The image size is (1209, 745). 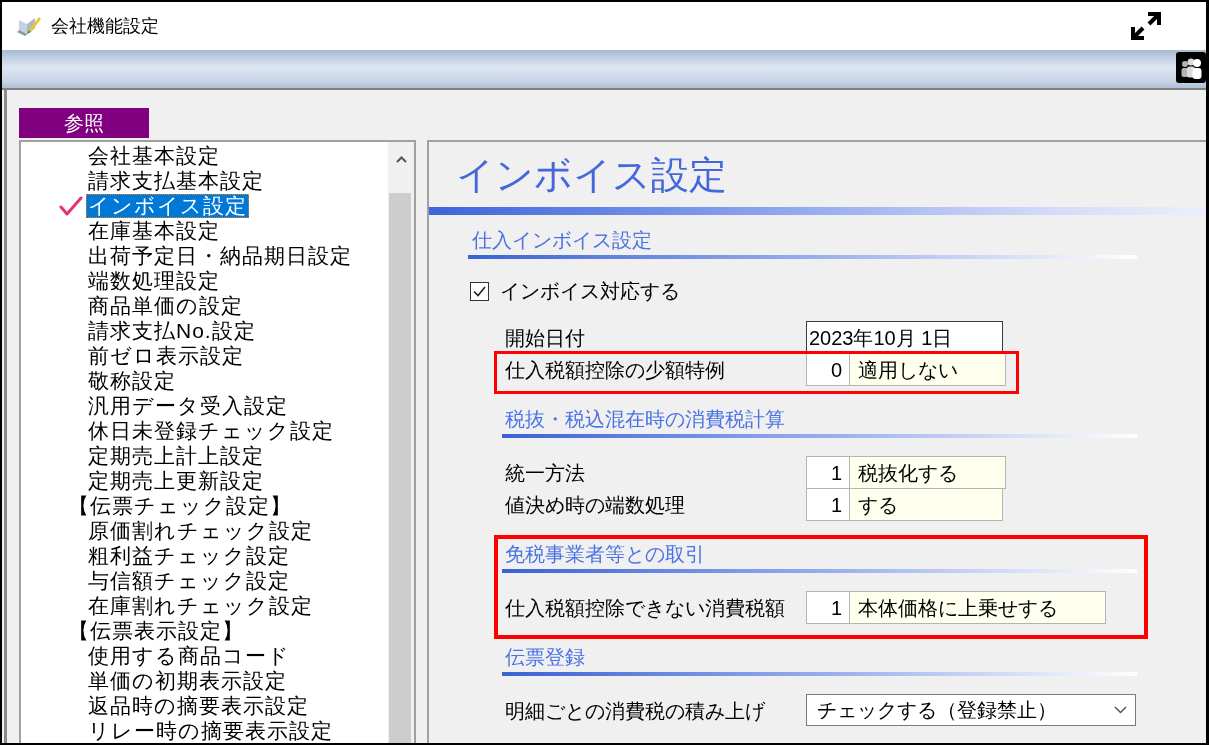 I want to click on app-icon, so click(x=28, y=26).